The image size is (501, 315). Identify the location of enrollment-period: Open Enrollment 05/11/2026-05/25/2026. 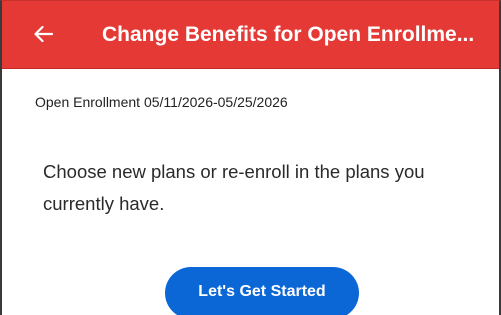
(161, 102).